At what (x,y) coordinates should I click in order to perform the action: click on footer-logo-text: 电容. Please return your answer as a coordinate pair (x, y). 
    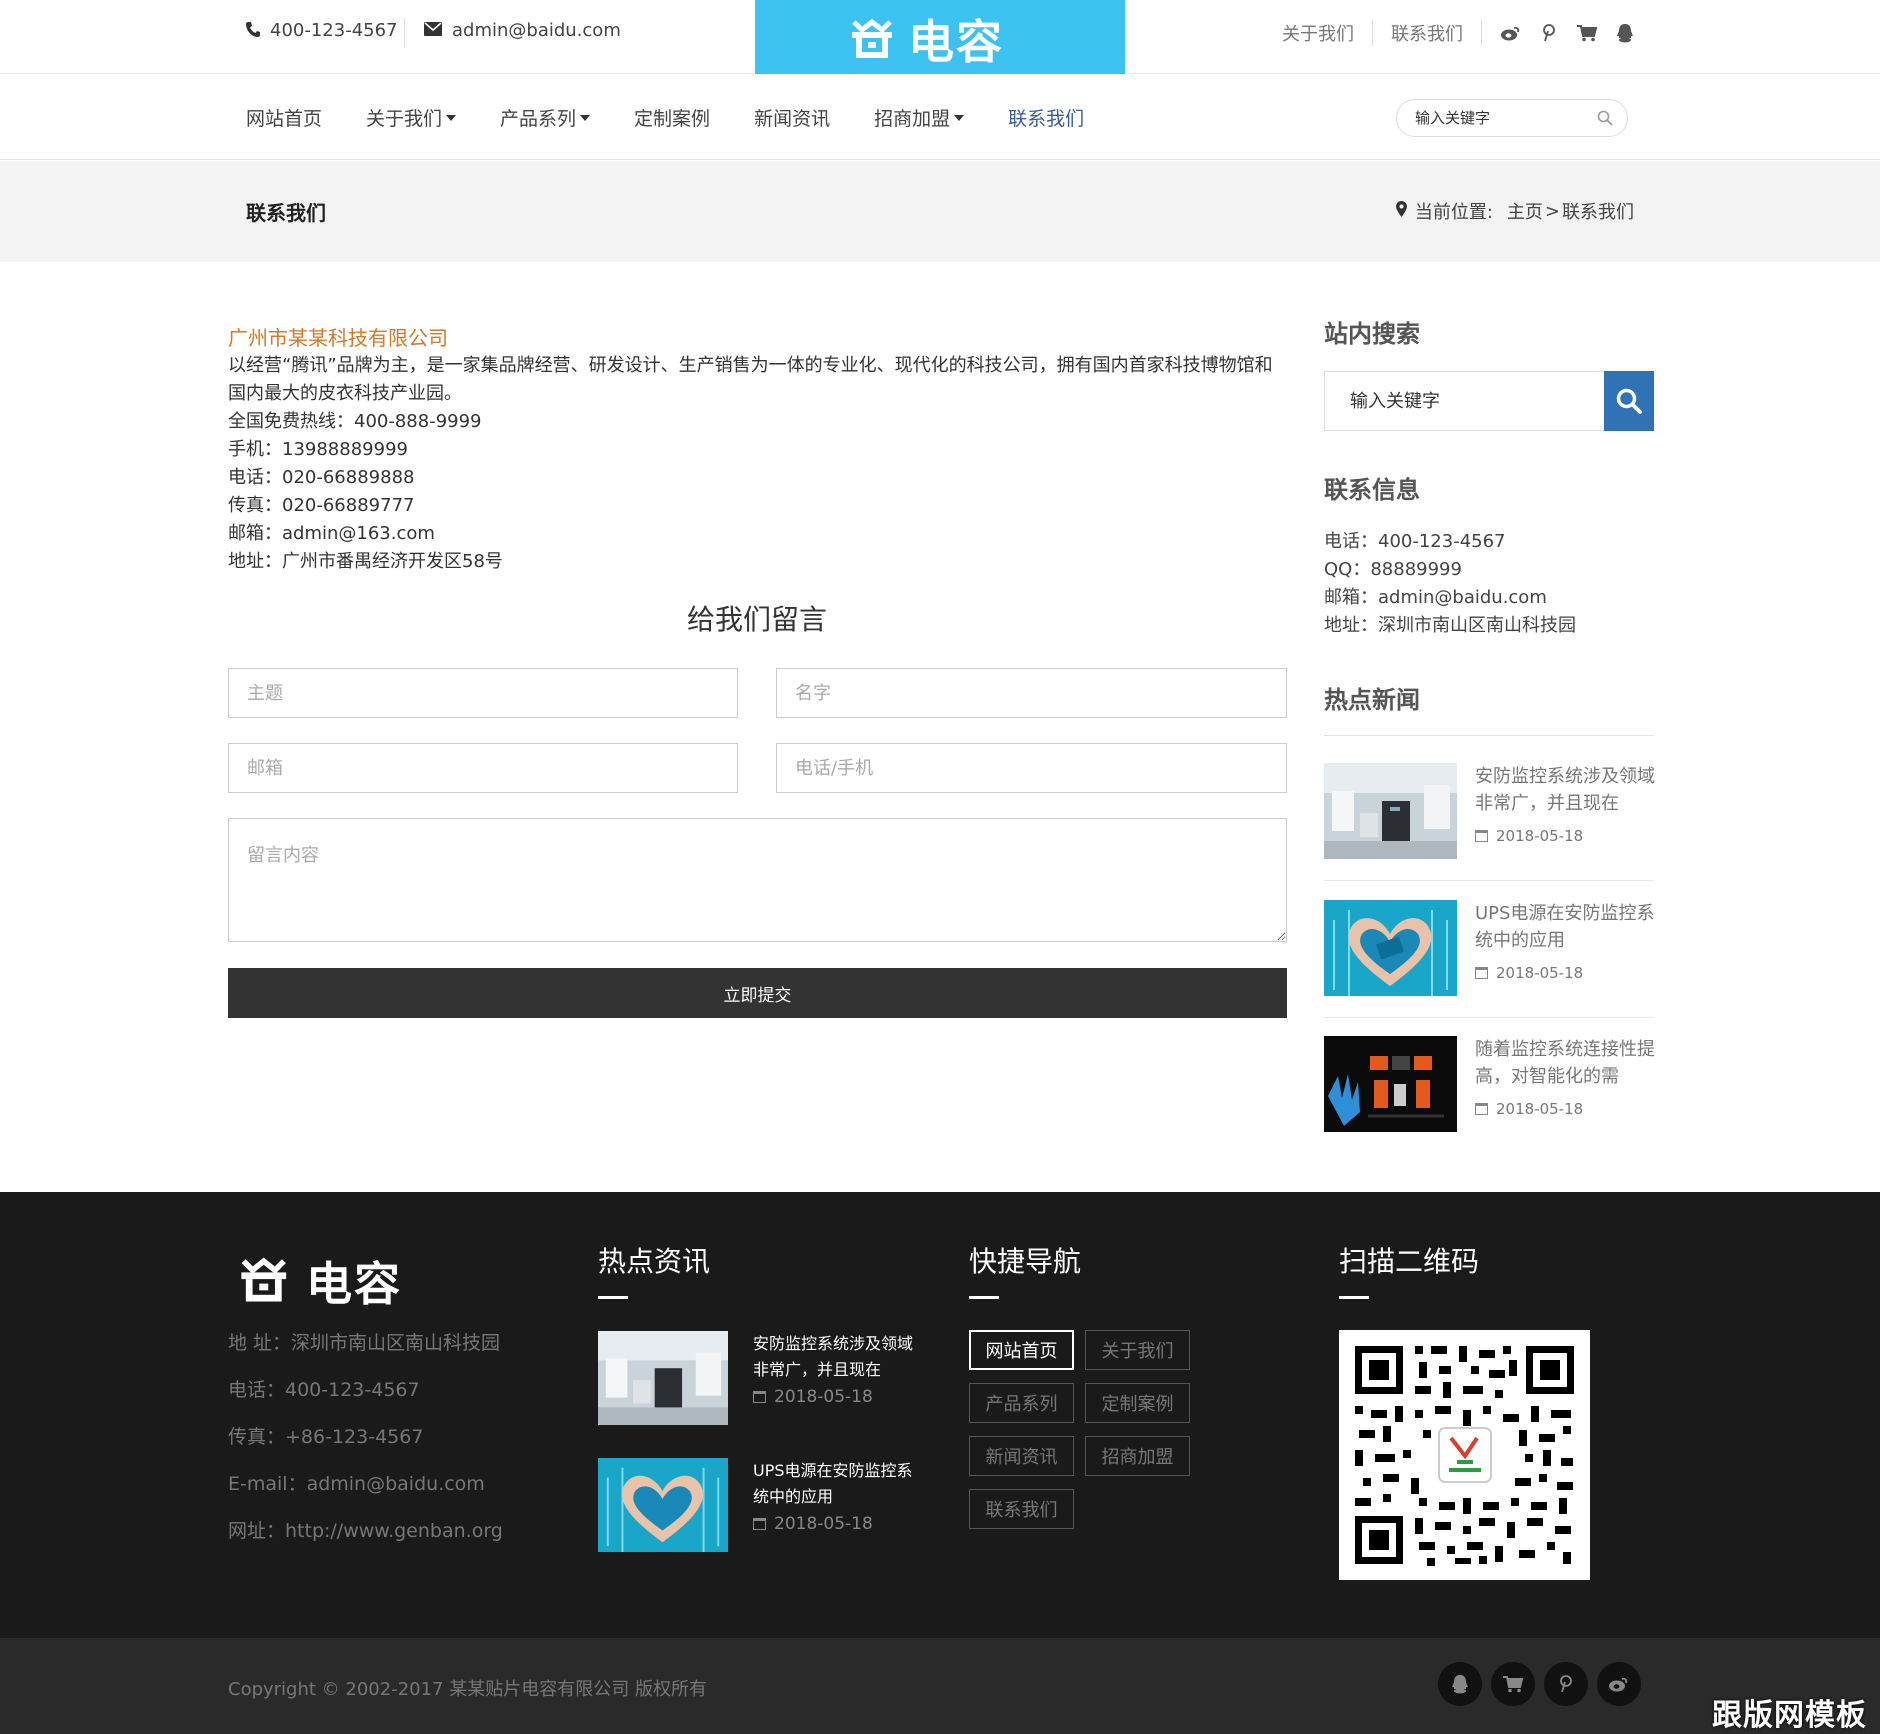
    Looking at the image, I should click on (354, 1284).